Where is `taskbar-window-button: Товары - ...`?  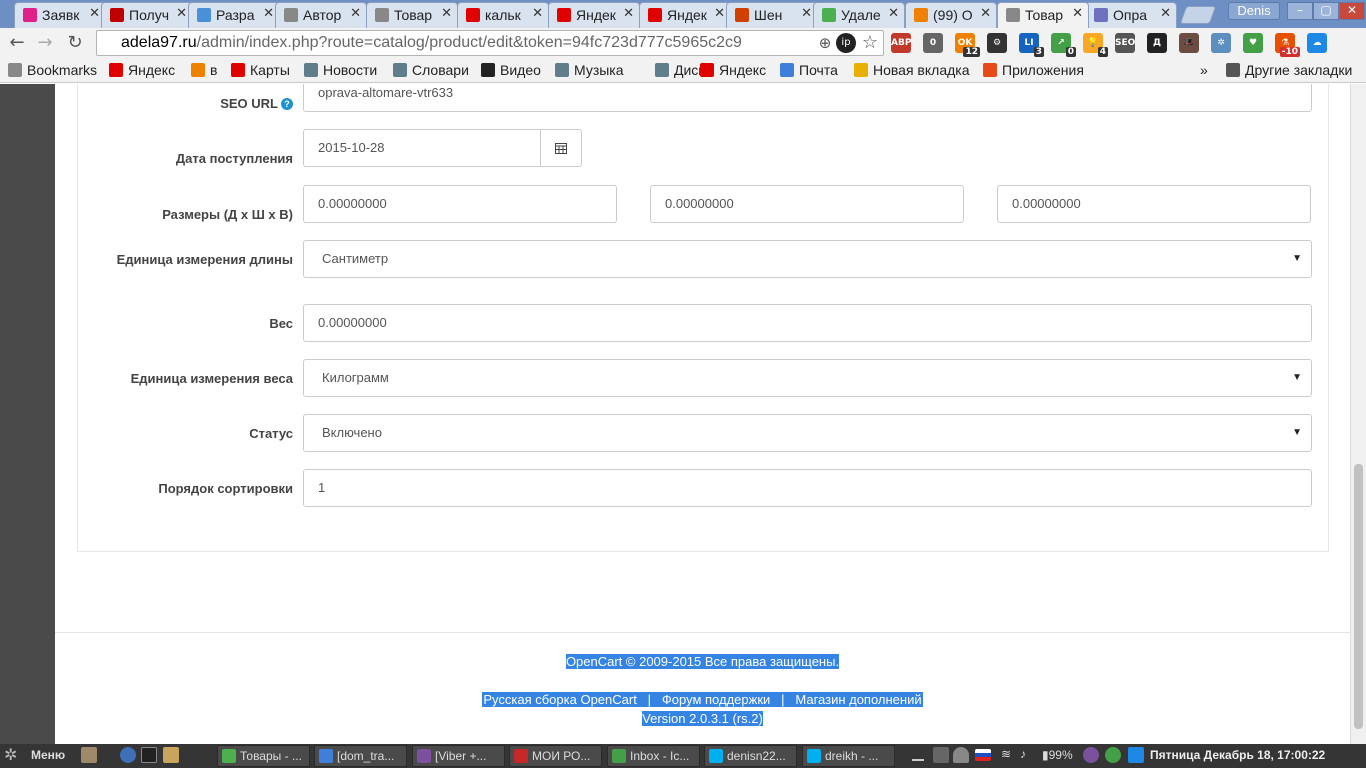 taskbar-window-button: Товары - ... is located at coordinates (263, 756).